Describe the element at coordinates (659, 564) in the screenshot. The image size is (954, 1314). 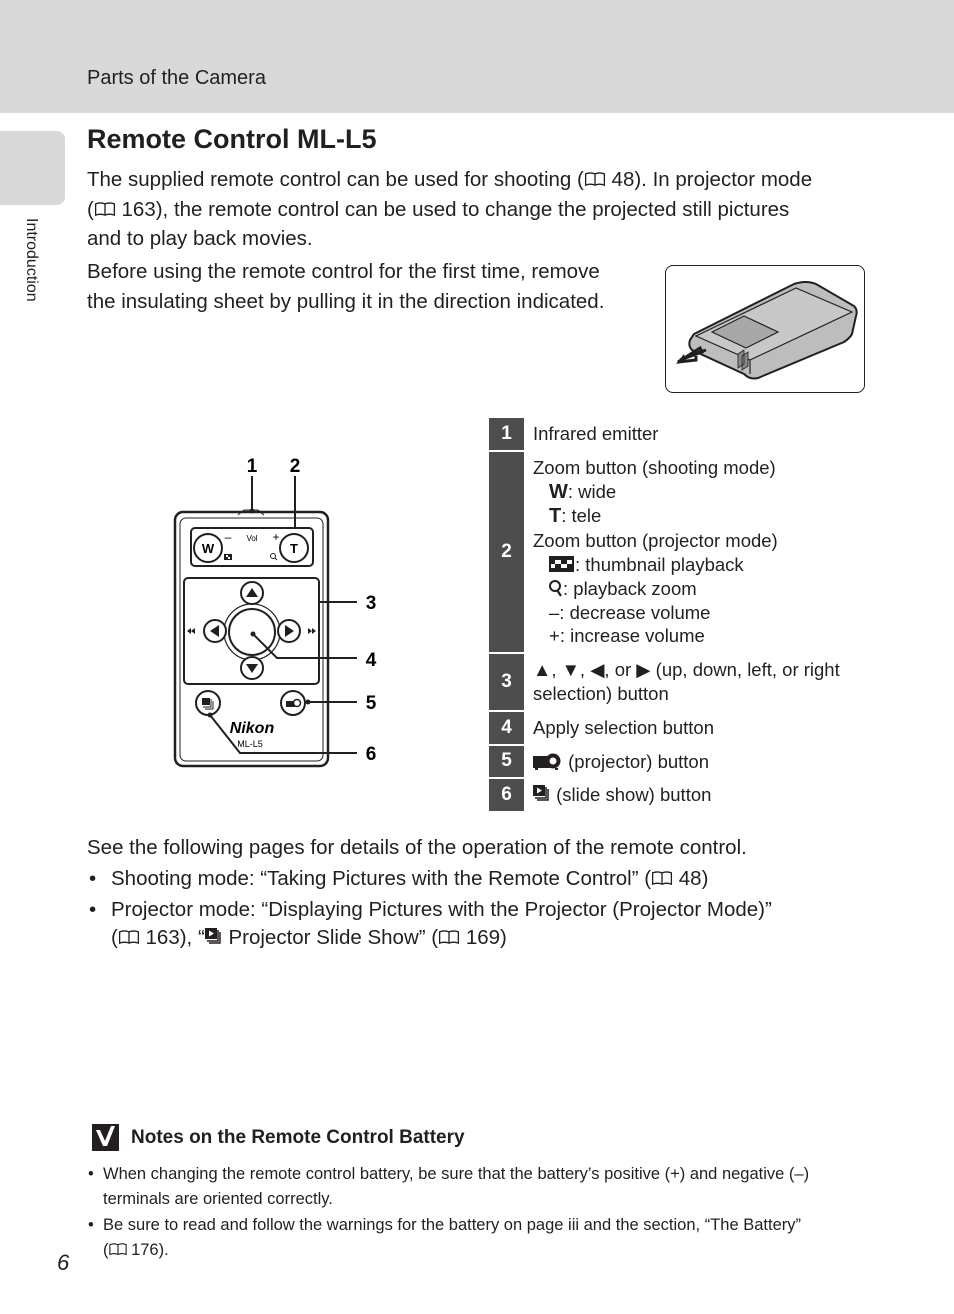
I see `legend-text: : thumbnail playback` at that location.